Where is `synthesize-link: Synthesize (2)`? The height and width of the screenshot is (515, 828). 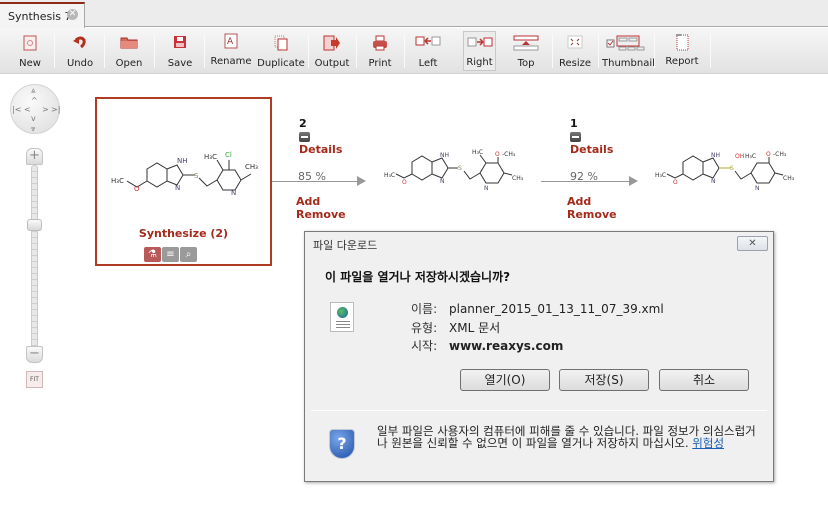
synthesize-link: Synthesize (2) is located at coordinates (183, 233).